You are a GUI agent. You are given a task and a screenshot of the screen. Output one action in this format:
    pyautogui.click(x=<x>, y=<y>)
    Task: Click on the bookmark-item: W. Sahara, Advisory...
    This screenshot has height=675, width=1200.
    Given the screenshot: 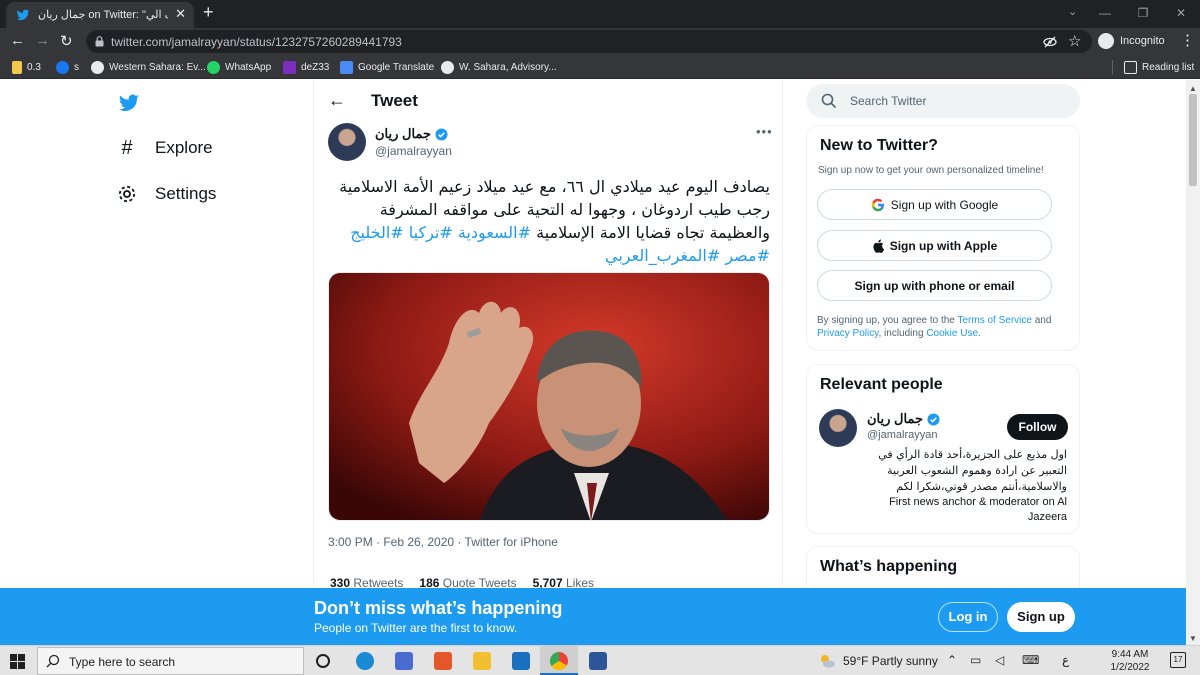 What is the action you would take?
    pyautogui.click(x=499, y=67)
    